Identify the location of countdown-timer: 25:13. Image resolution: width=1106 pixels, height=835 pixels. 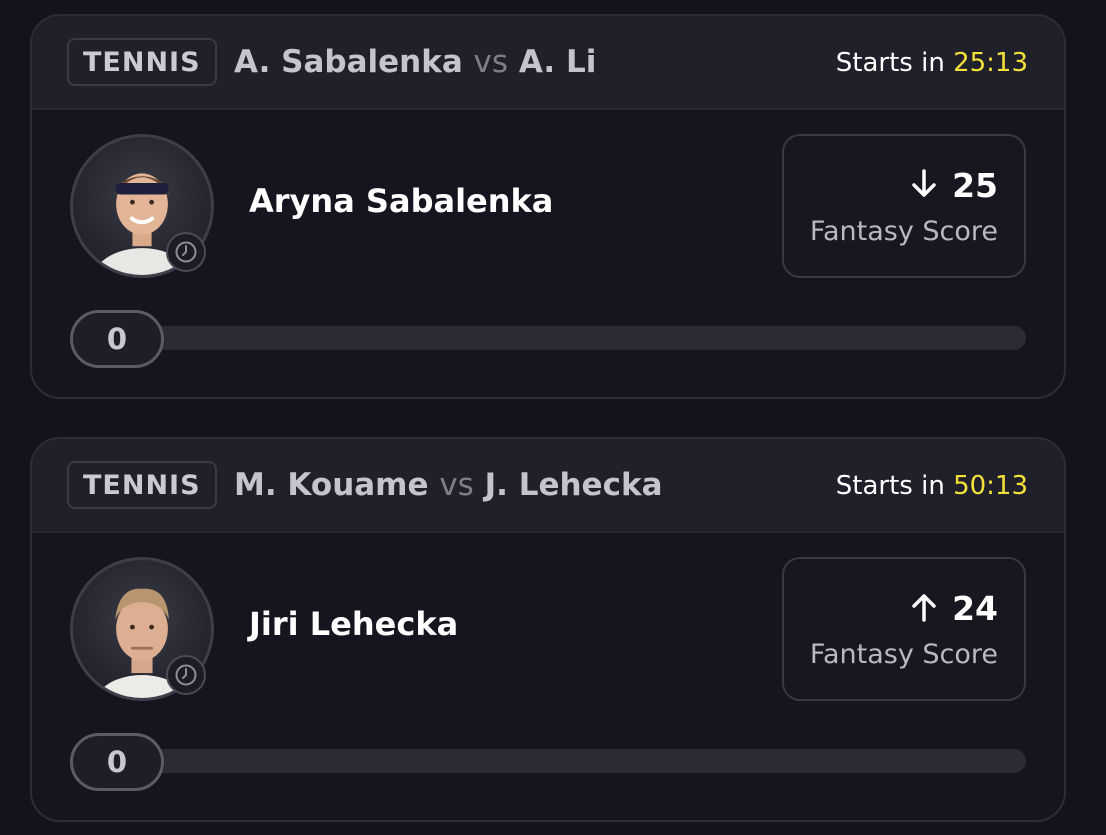
(990, 63).